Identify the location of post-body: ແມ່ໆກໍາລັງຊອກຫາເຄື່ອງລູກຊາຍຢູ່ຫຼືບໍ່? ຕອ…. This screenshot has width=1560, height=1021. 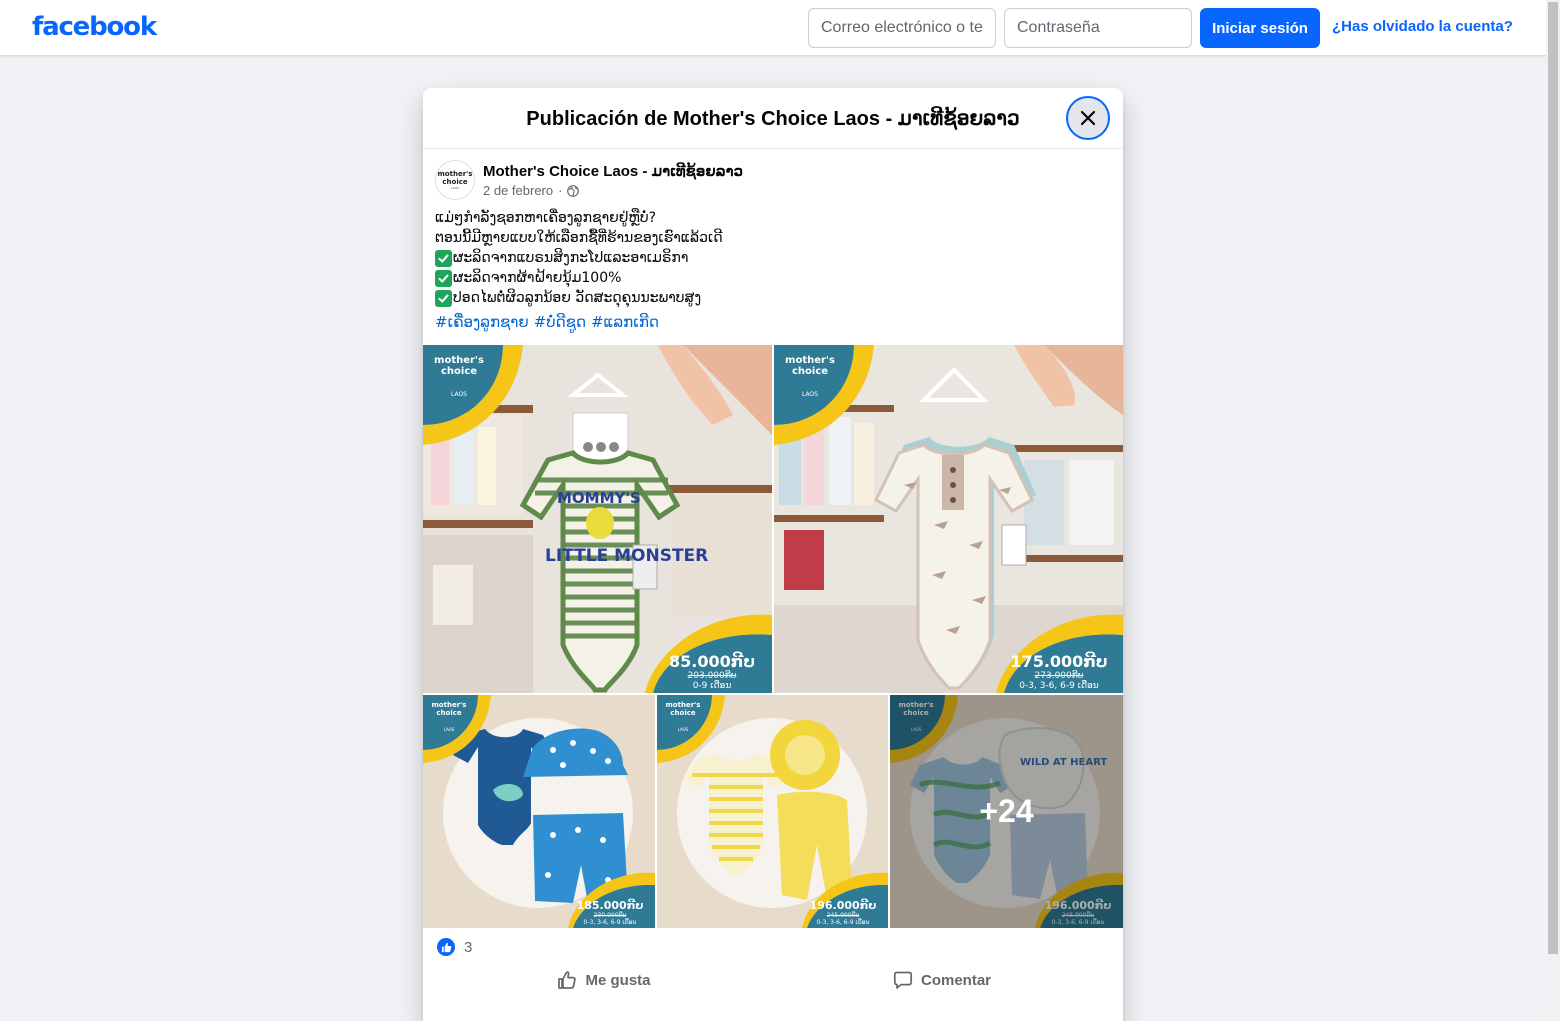
(765, 258).